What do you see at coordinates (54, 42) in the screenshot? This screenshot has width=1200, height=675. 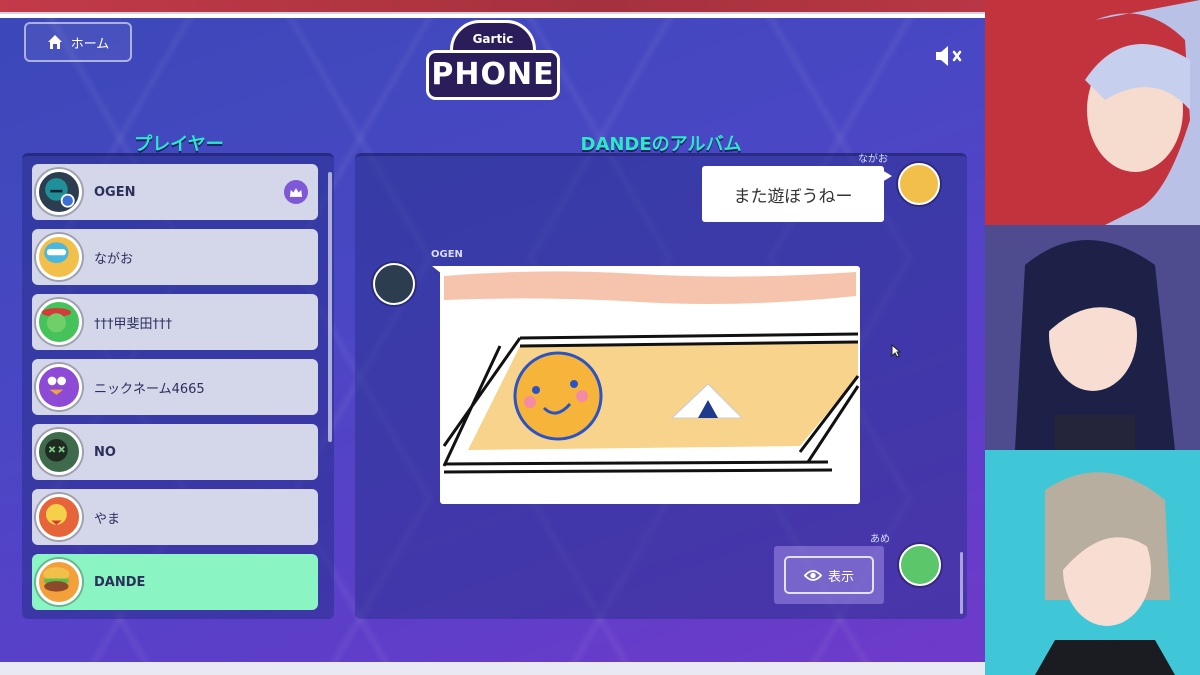 I see `home-icon` at bounding box center [54, 42].